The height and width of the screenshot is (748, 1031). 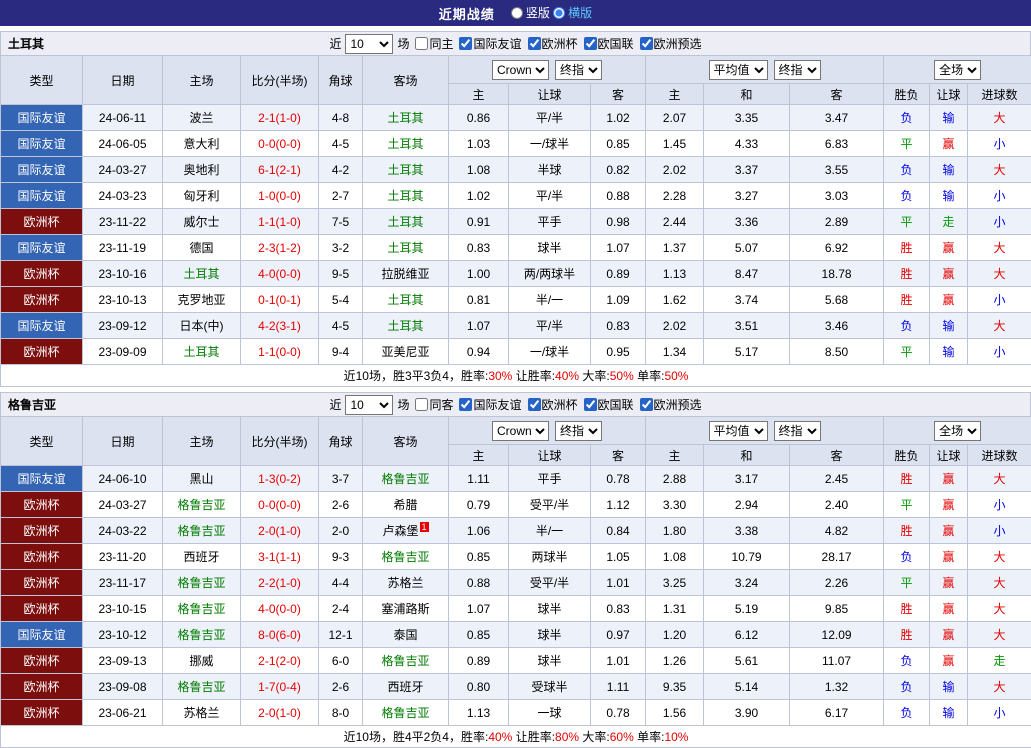 What do you see at coordinates (837, 609) in the screenshot?
I see `euro-away-odds-cell: 9.85` at bounding box center [837, 609].